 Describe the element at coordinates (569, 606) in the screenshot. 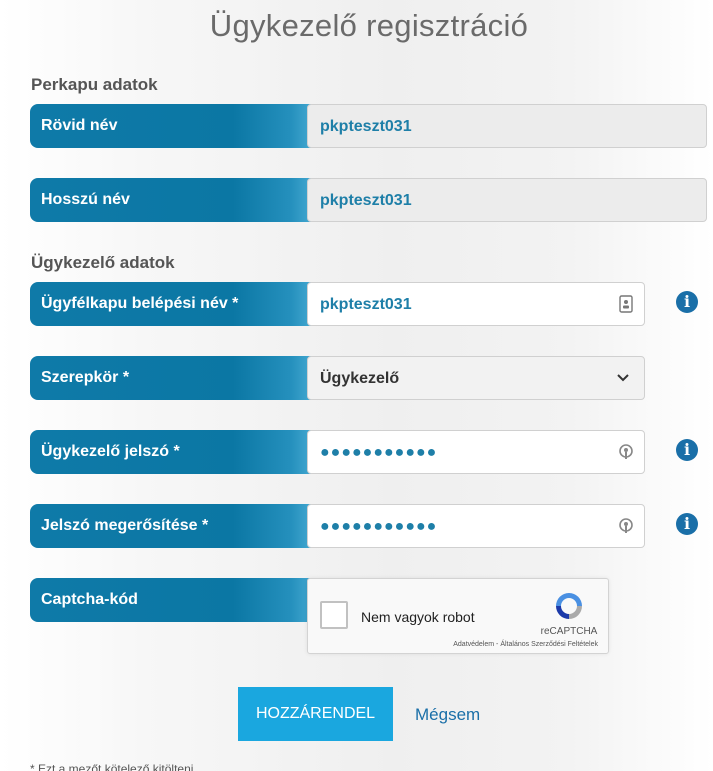

I see `recaptcha-logo-icon` at that location.